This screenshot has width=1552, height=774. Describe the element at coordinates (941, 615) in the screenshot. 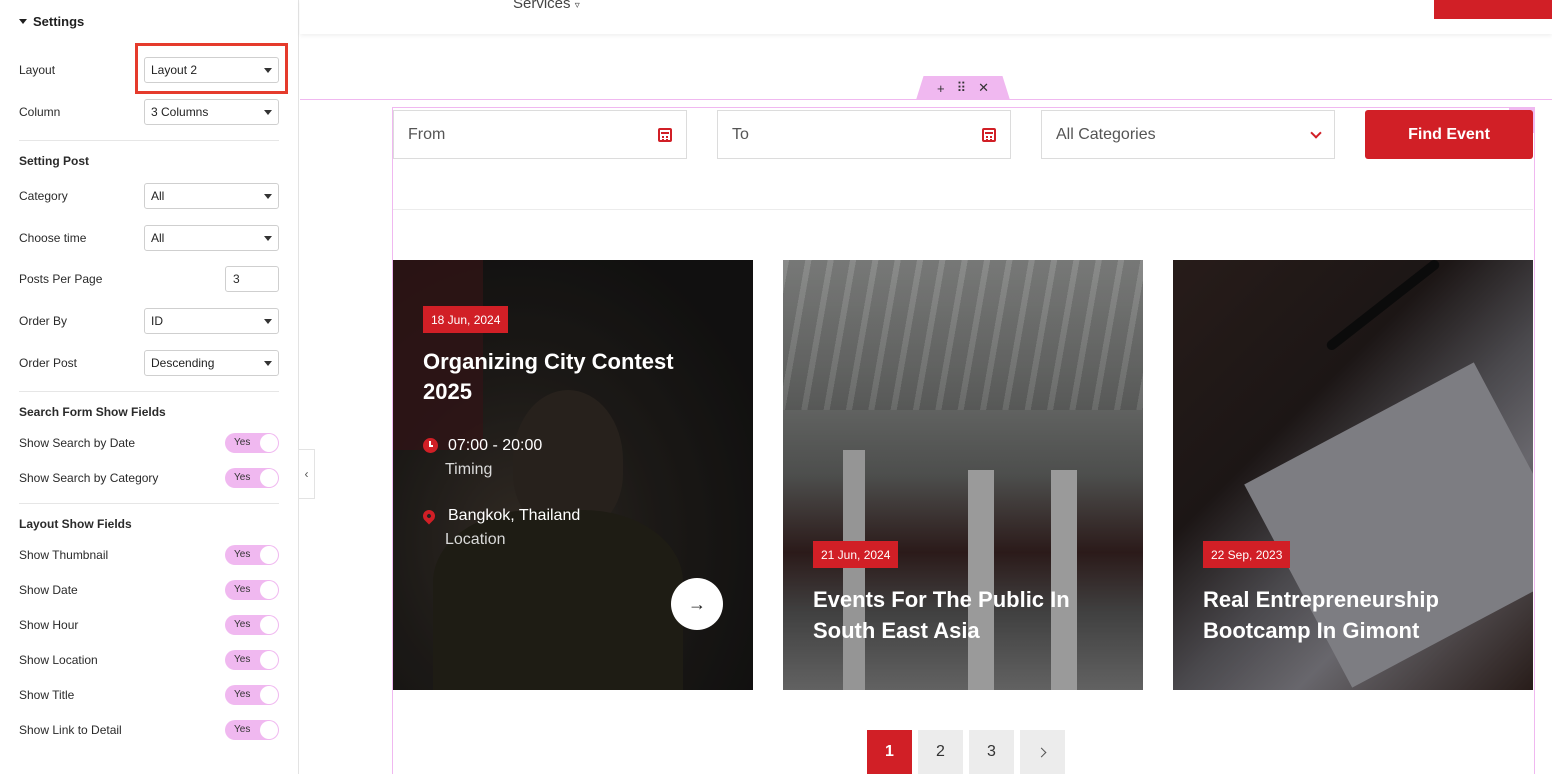

I see `event-title: Events For The Public In South East Asia` at that location.